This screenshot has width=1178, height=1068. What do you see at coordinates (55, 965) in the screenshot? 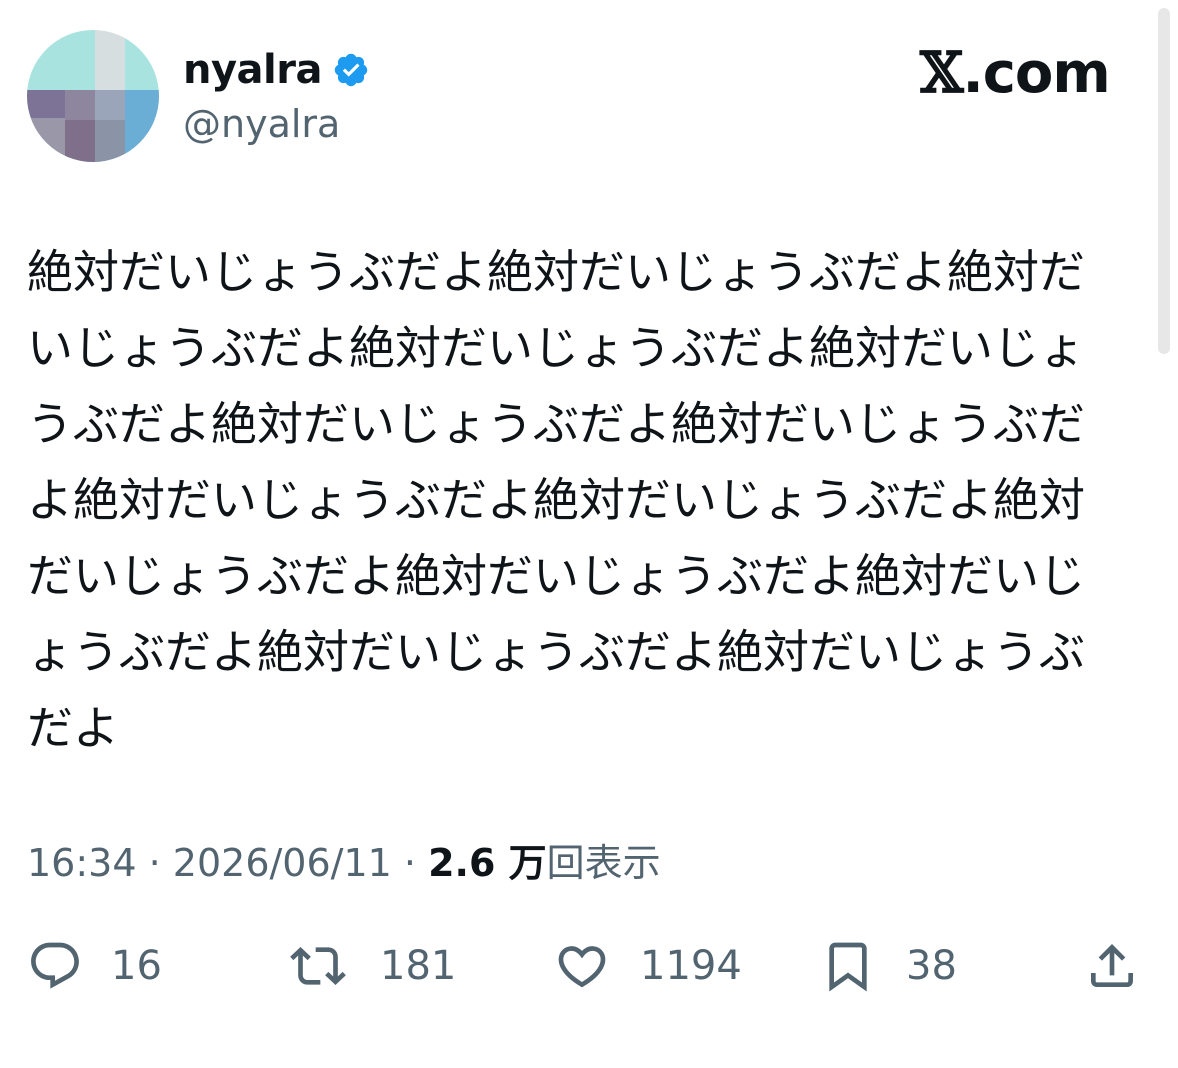
I see `reply-icon` at bounding box center [55, 965].